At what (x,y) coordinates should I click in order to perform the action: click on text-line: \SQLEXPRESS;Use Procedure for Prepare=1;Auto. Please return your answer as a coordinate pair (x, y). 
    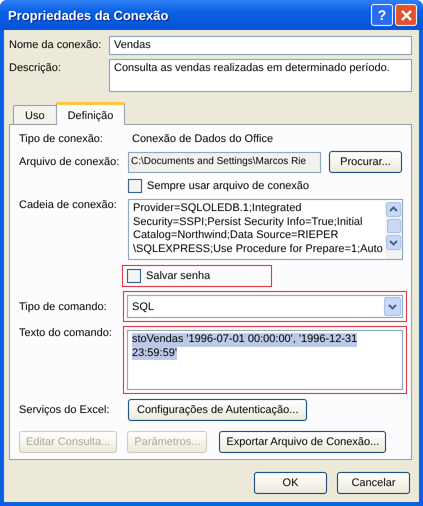
    Looking at the image, I should click on (258, 249).